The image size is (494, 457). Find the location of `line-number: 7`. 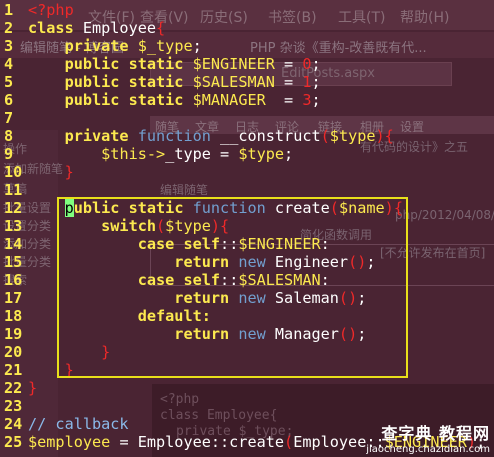

line-number: 7 is located at coordinates (9, 118).